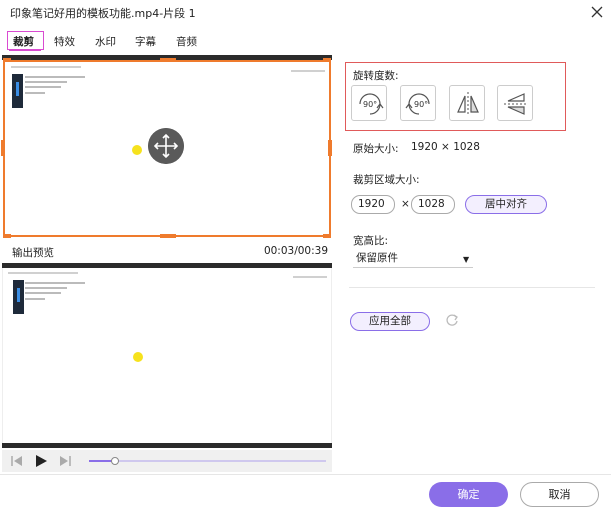  Describe the element at coordinates (115, 461) in the screenshot. I see `progress-knob` at that location.